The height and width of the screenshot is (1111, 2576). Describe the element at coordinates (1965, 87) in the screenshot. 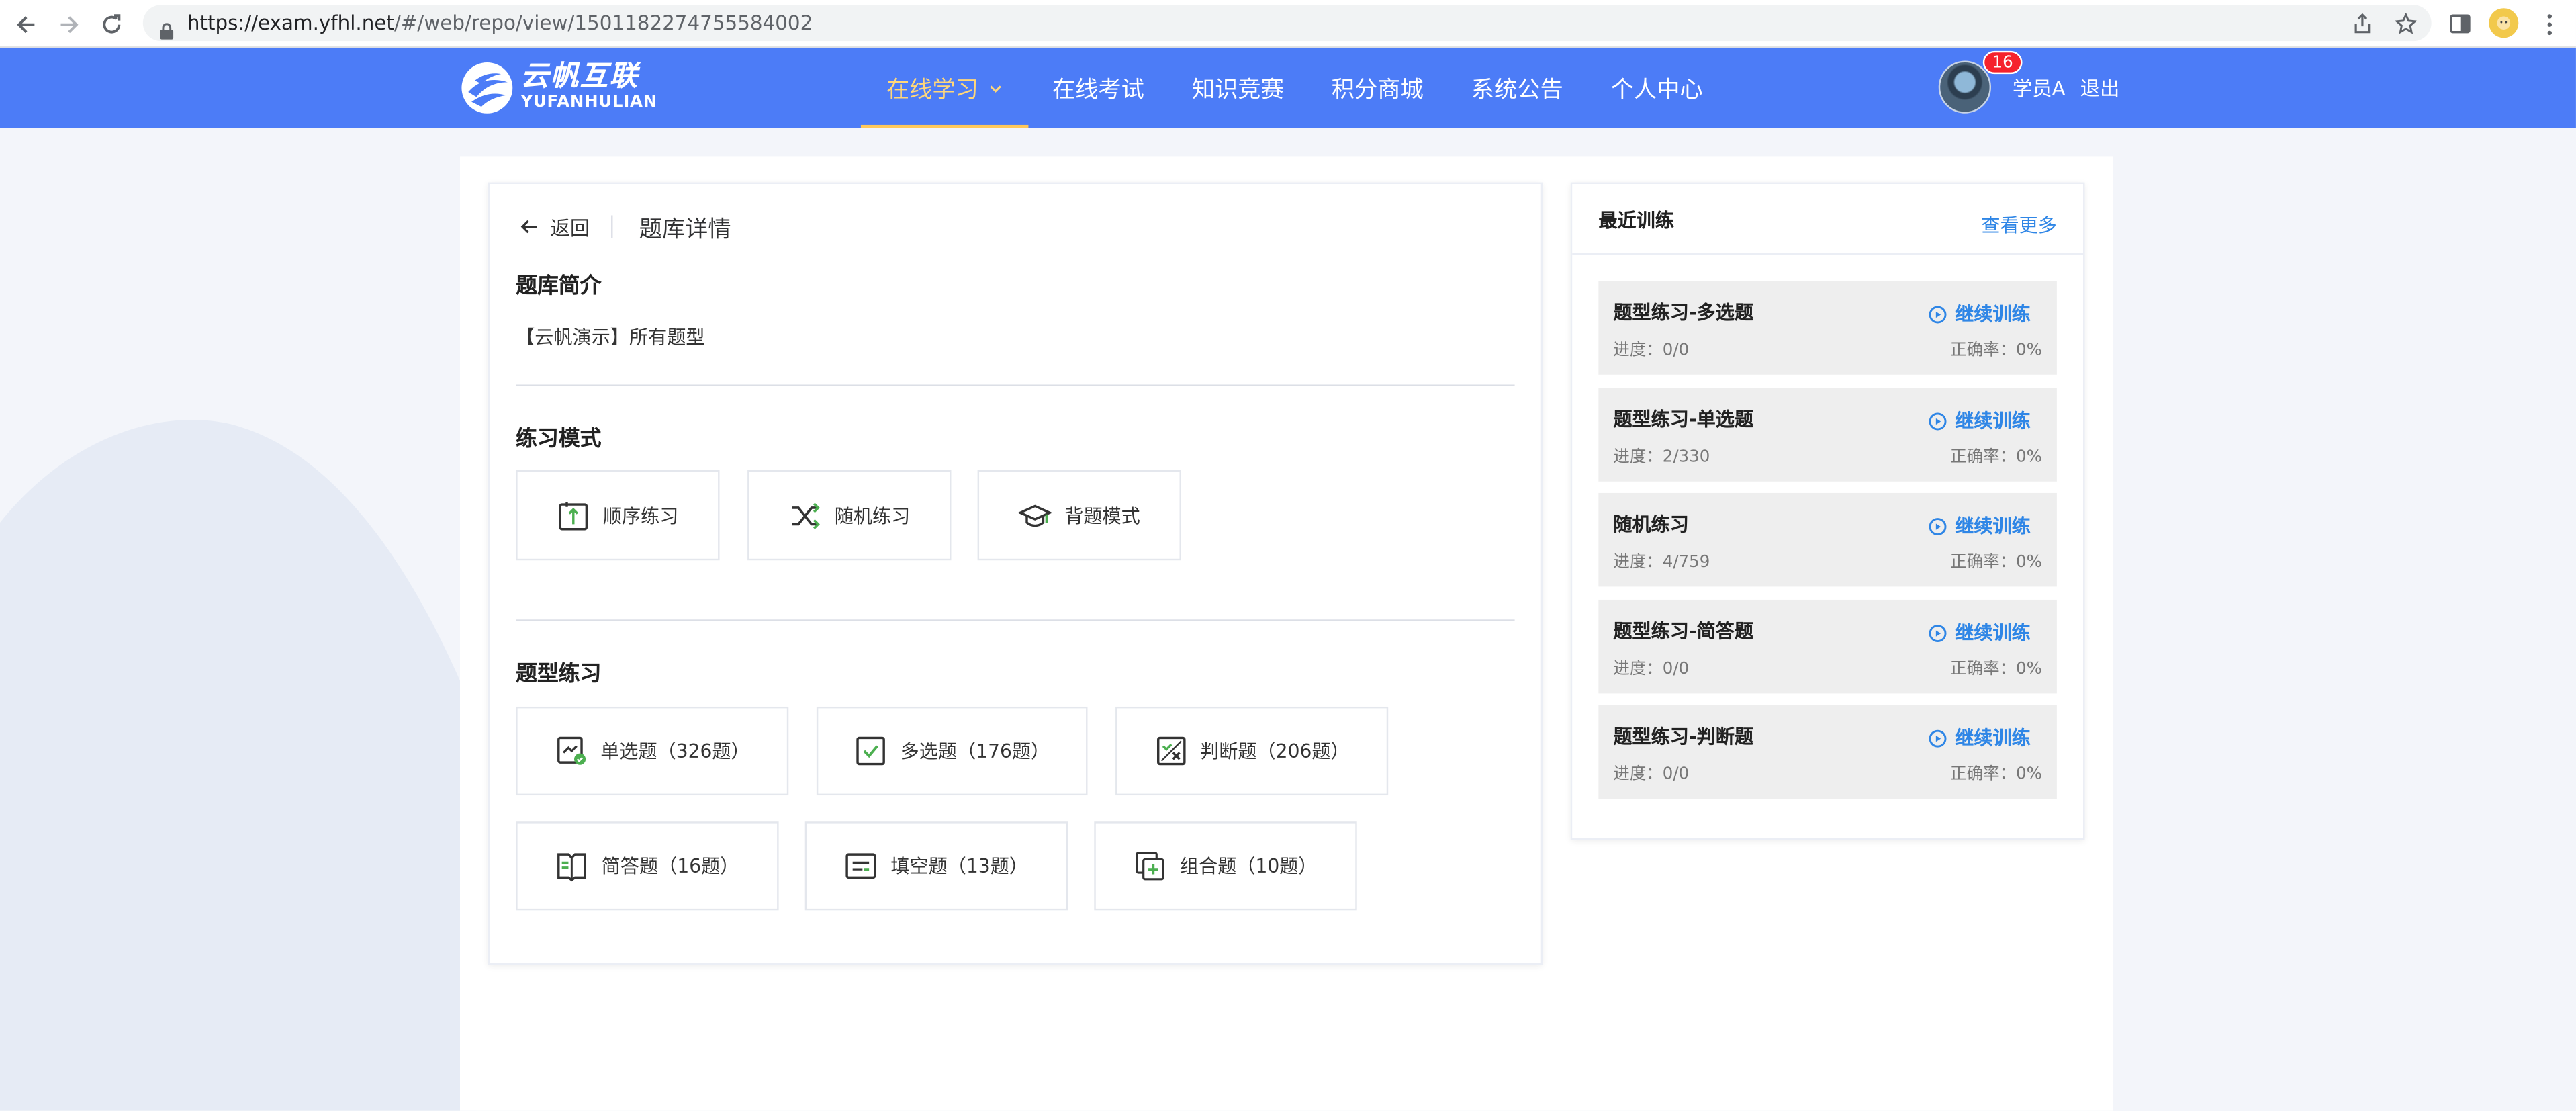

I see `avatar` at that location.